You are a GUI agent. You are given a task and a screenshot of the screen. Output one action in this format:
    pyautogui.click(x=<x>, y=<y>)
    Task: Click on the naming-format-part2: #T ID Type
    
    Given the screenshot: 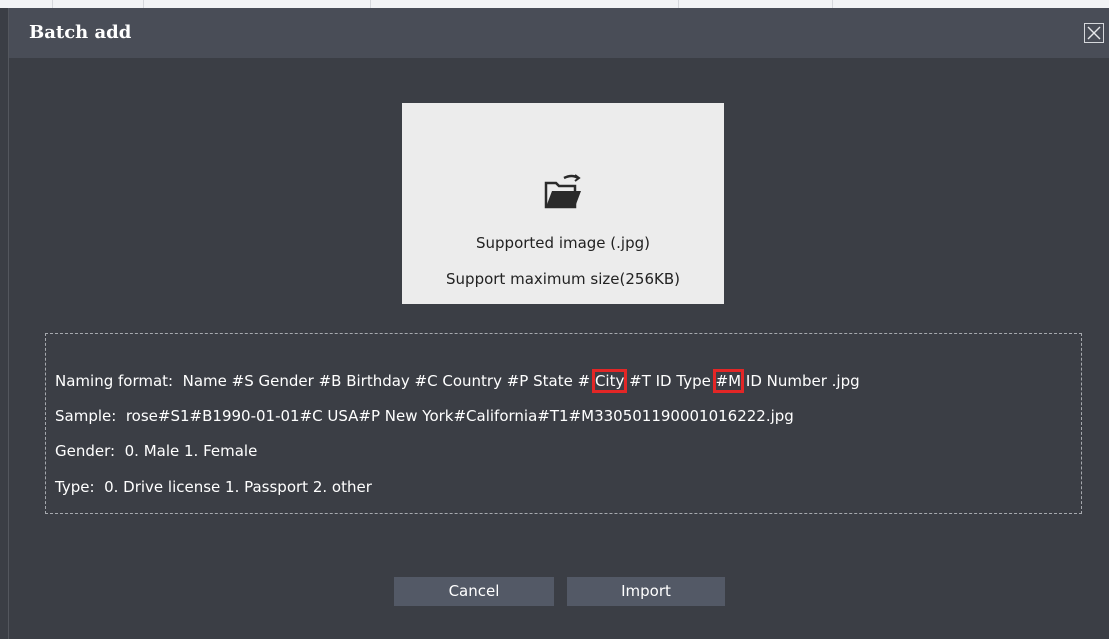 What is the action you would take?
    pyautogui.click(x=672, y=381)
    